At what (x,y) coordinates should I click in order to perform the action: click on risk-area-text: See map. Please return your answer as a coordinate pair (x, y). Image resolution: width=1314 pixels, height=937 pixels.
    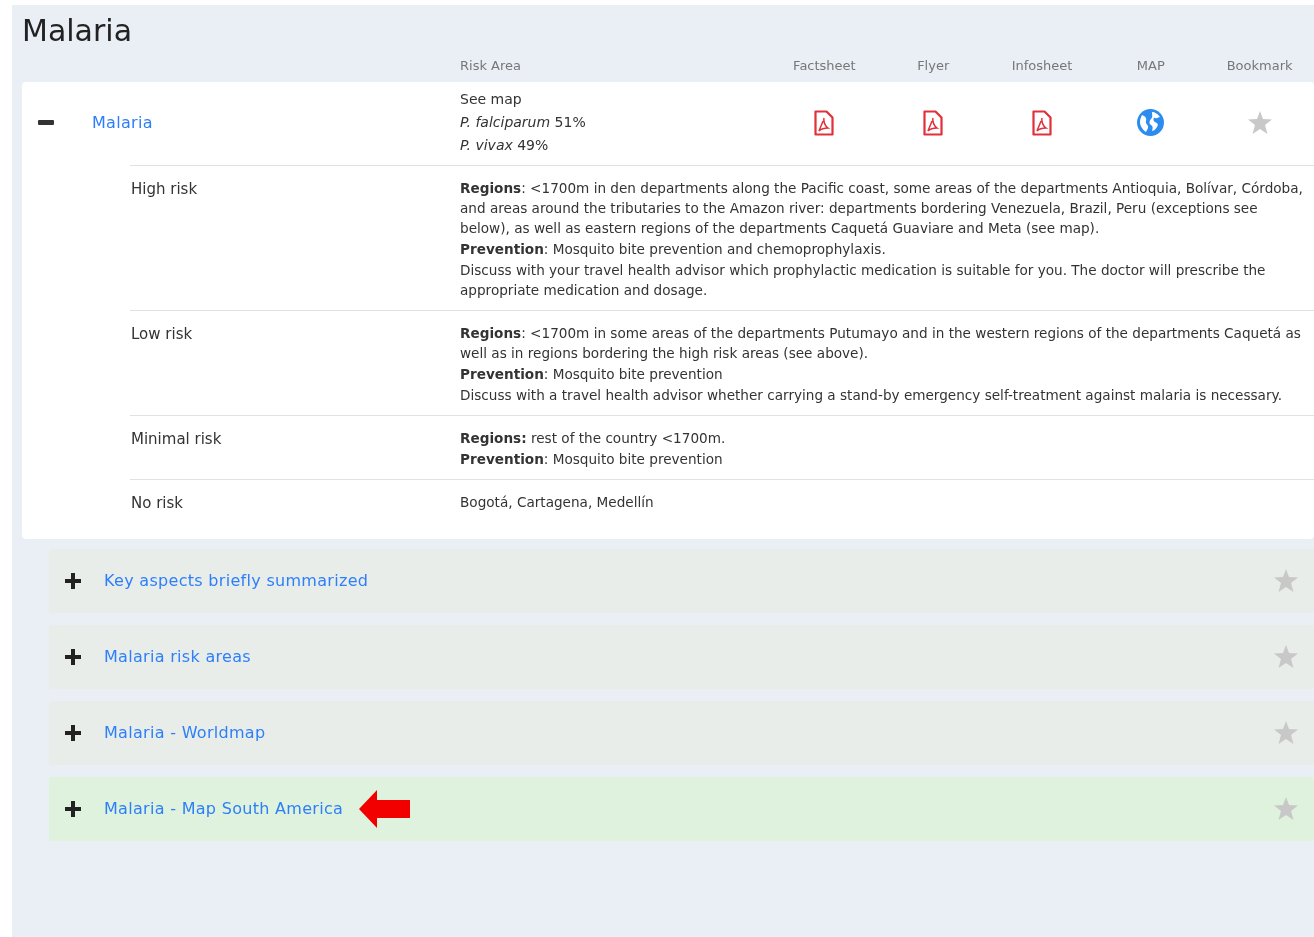
    Looking at the image, I should click on (491, 99).